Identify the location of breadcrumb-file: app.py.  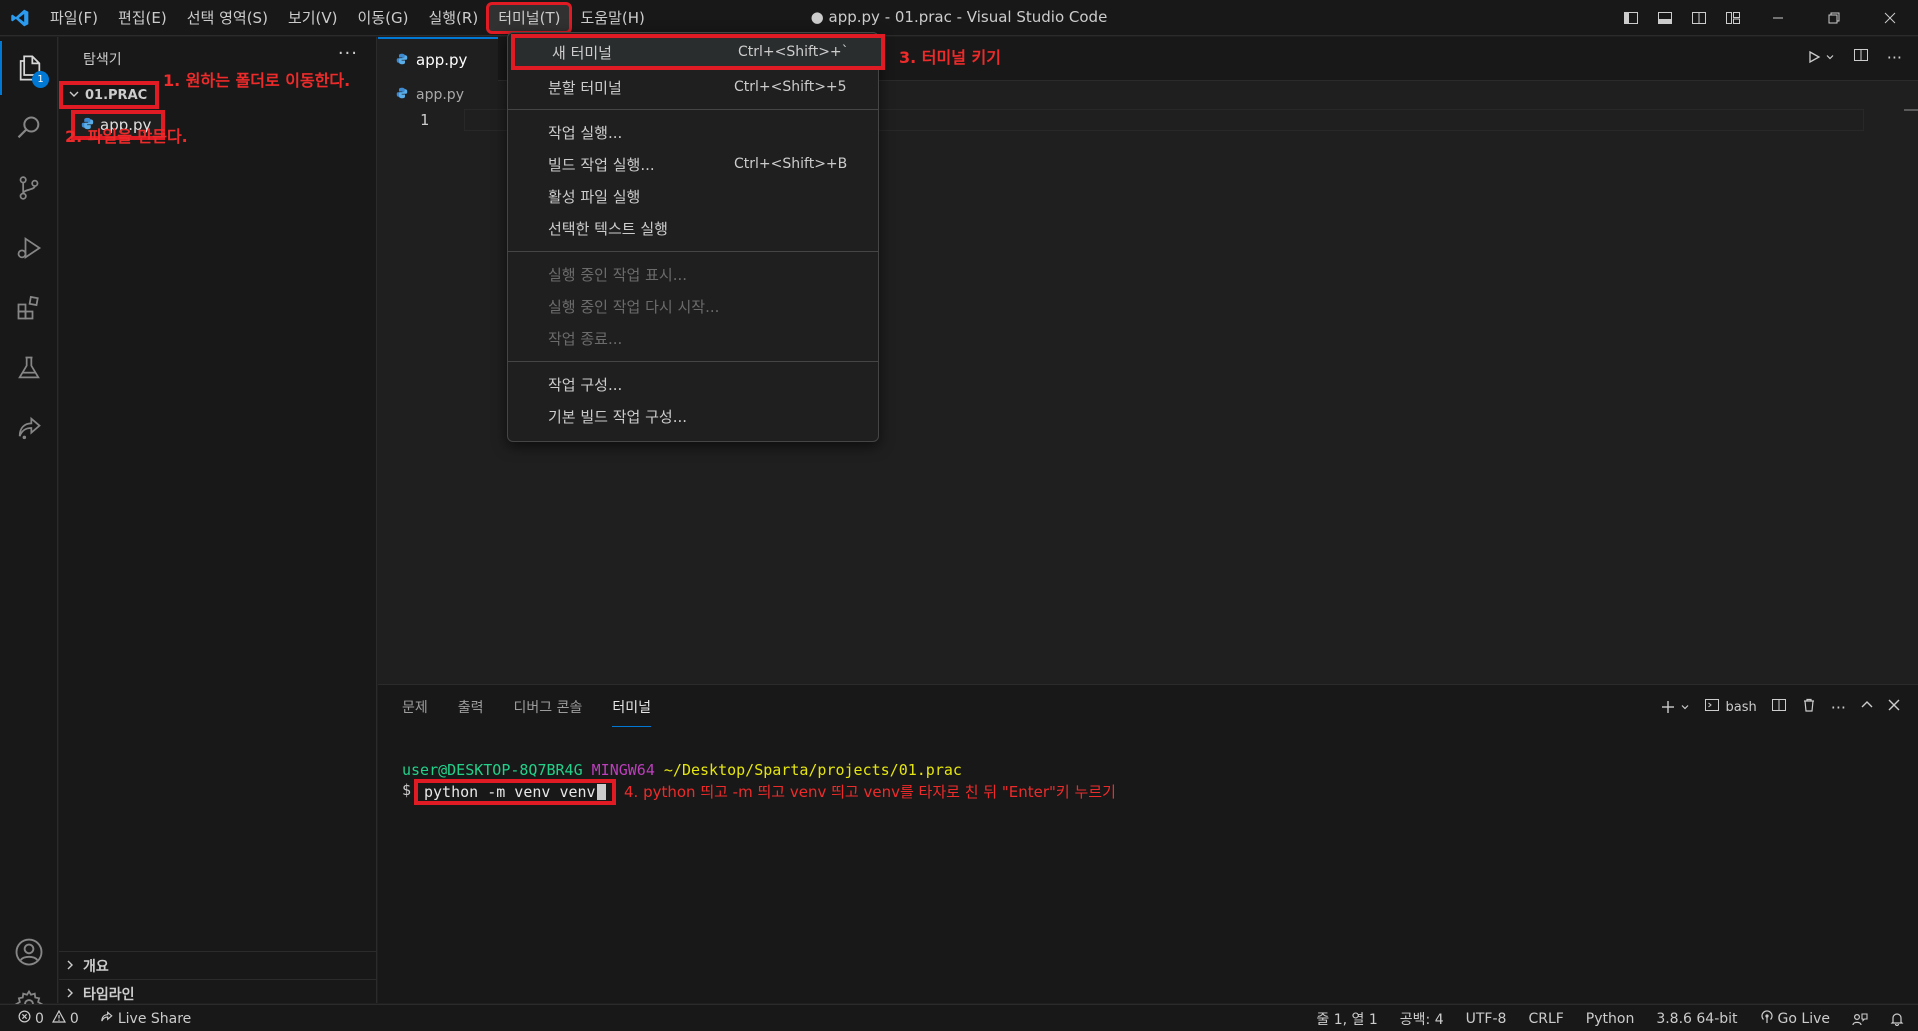
(440, 95).